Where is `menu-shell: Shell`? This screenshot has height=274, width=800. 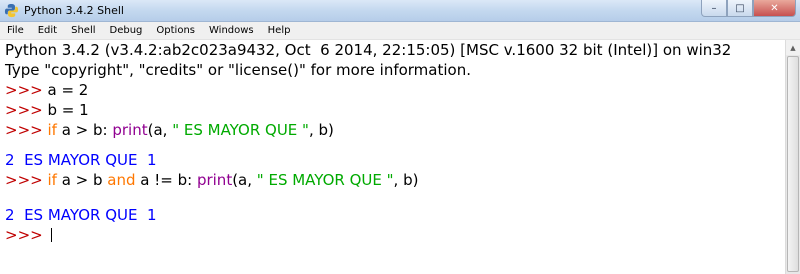
menu-shell: Shell is located at coordinates (83, 31).